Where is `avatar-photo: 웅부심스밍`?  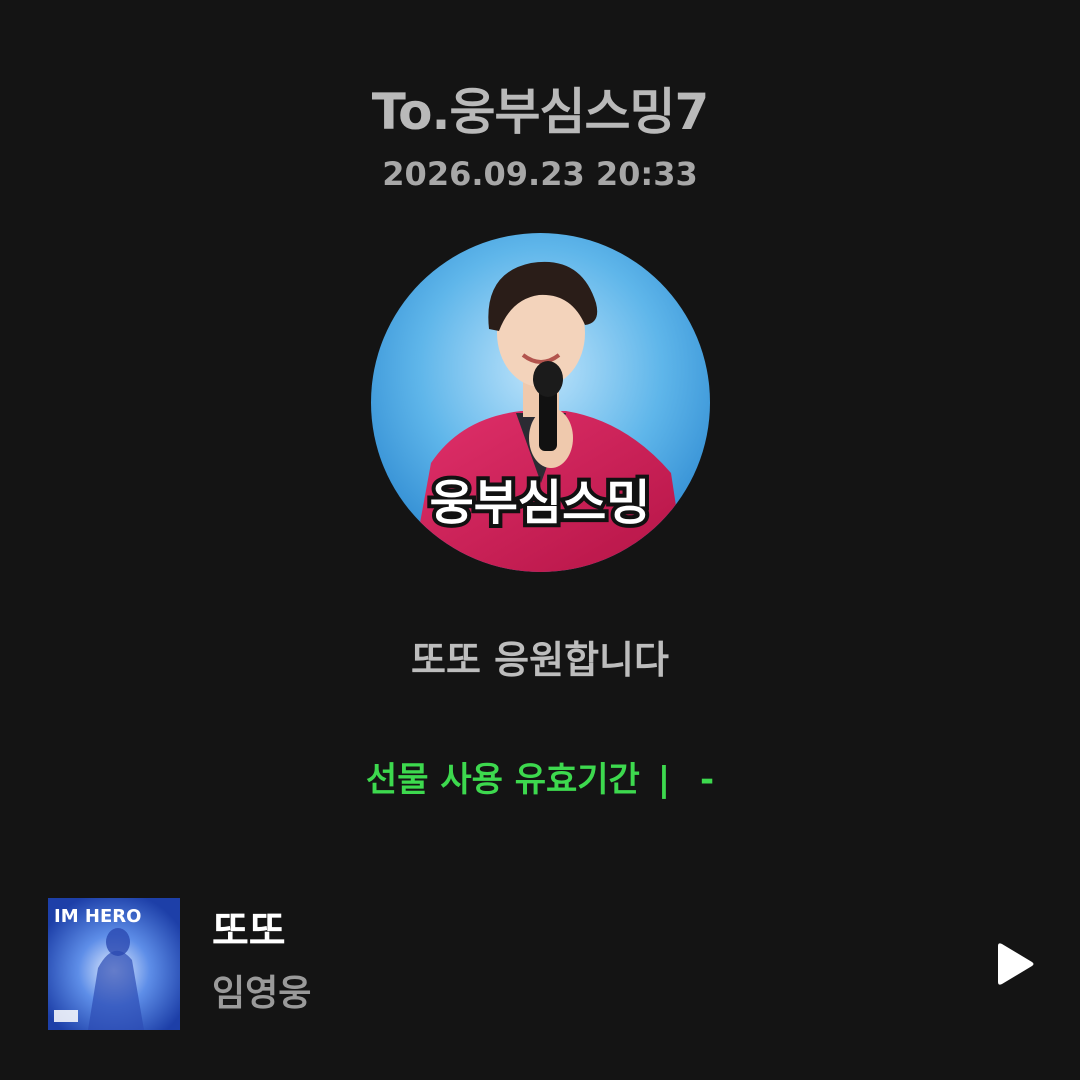
avatar-photo: 웅부심스밍 is located at coordinates (540, 402).